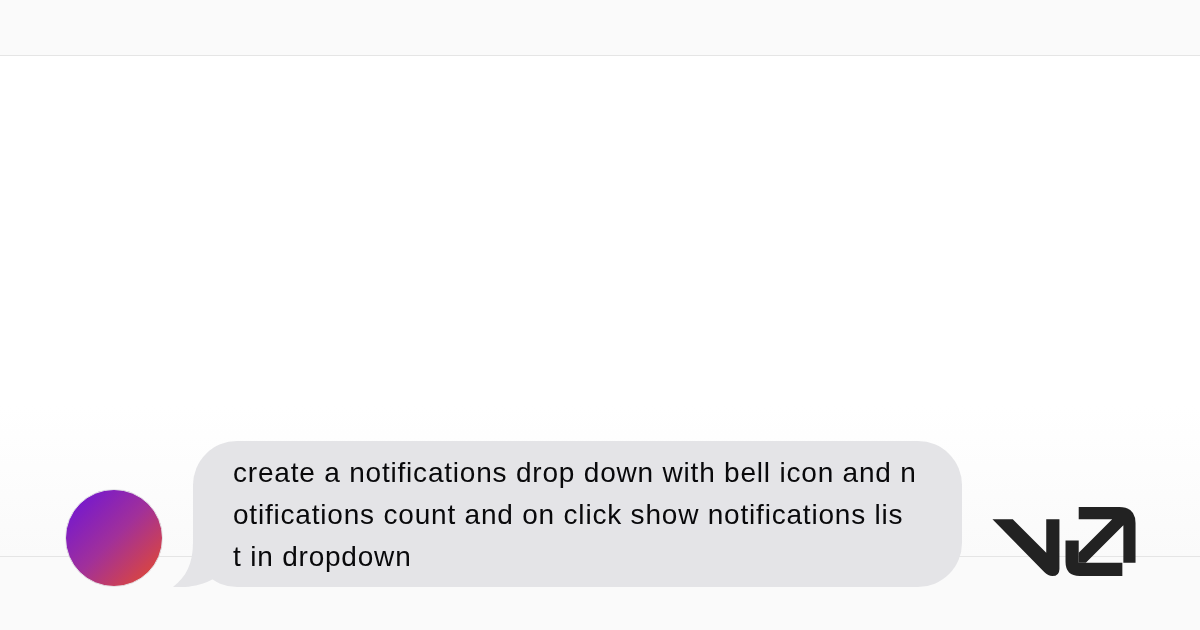  Describe the element at coordinates (1064, 541) in the screenshot. I see `logo-icon` at that location.